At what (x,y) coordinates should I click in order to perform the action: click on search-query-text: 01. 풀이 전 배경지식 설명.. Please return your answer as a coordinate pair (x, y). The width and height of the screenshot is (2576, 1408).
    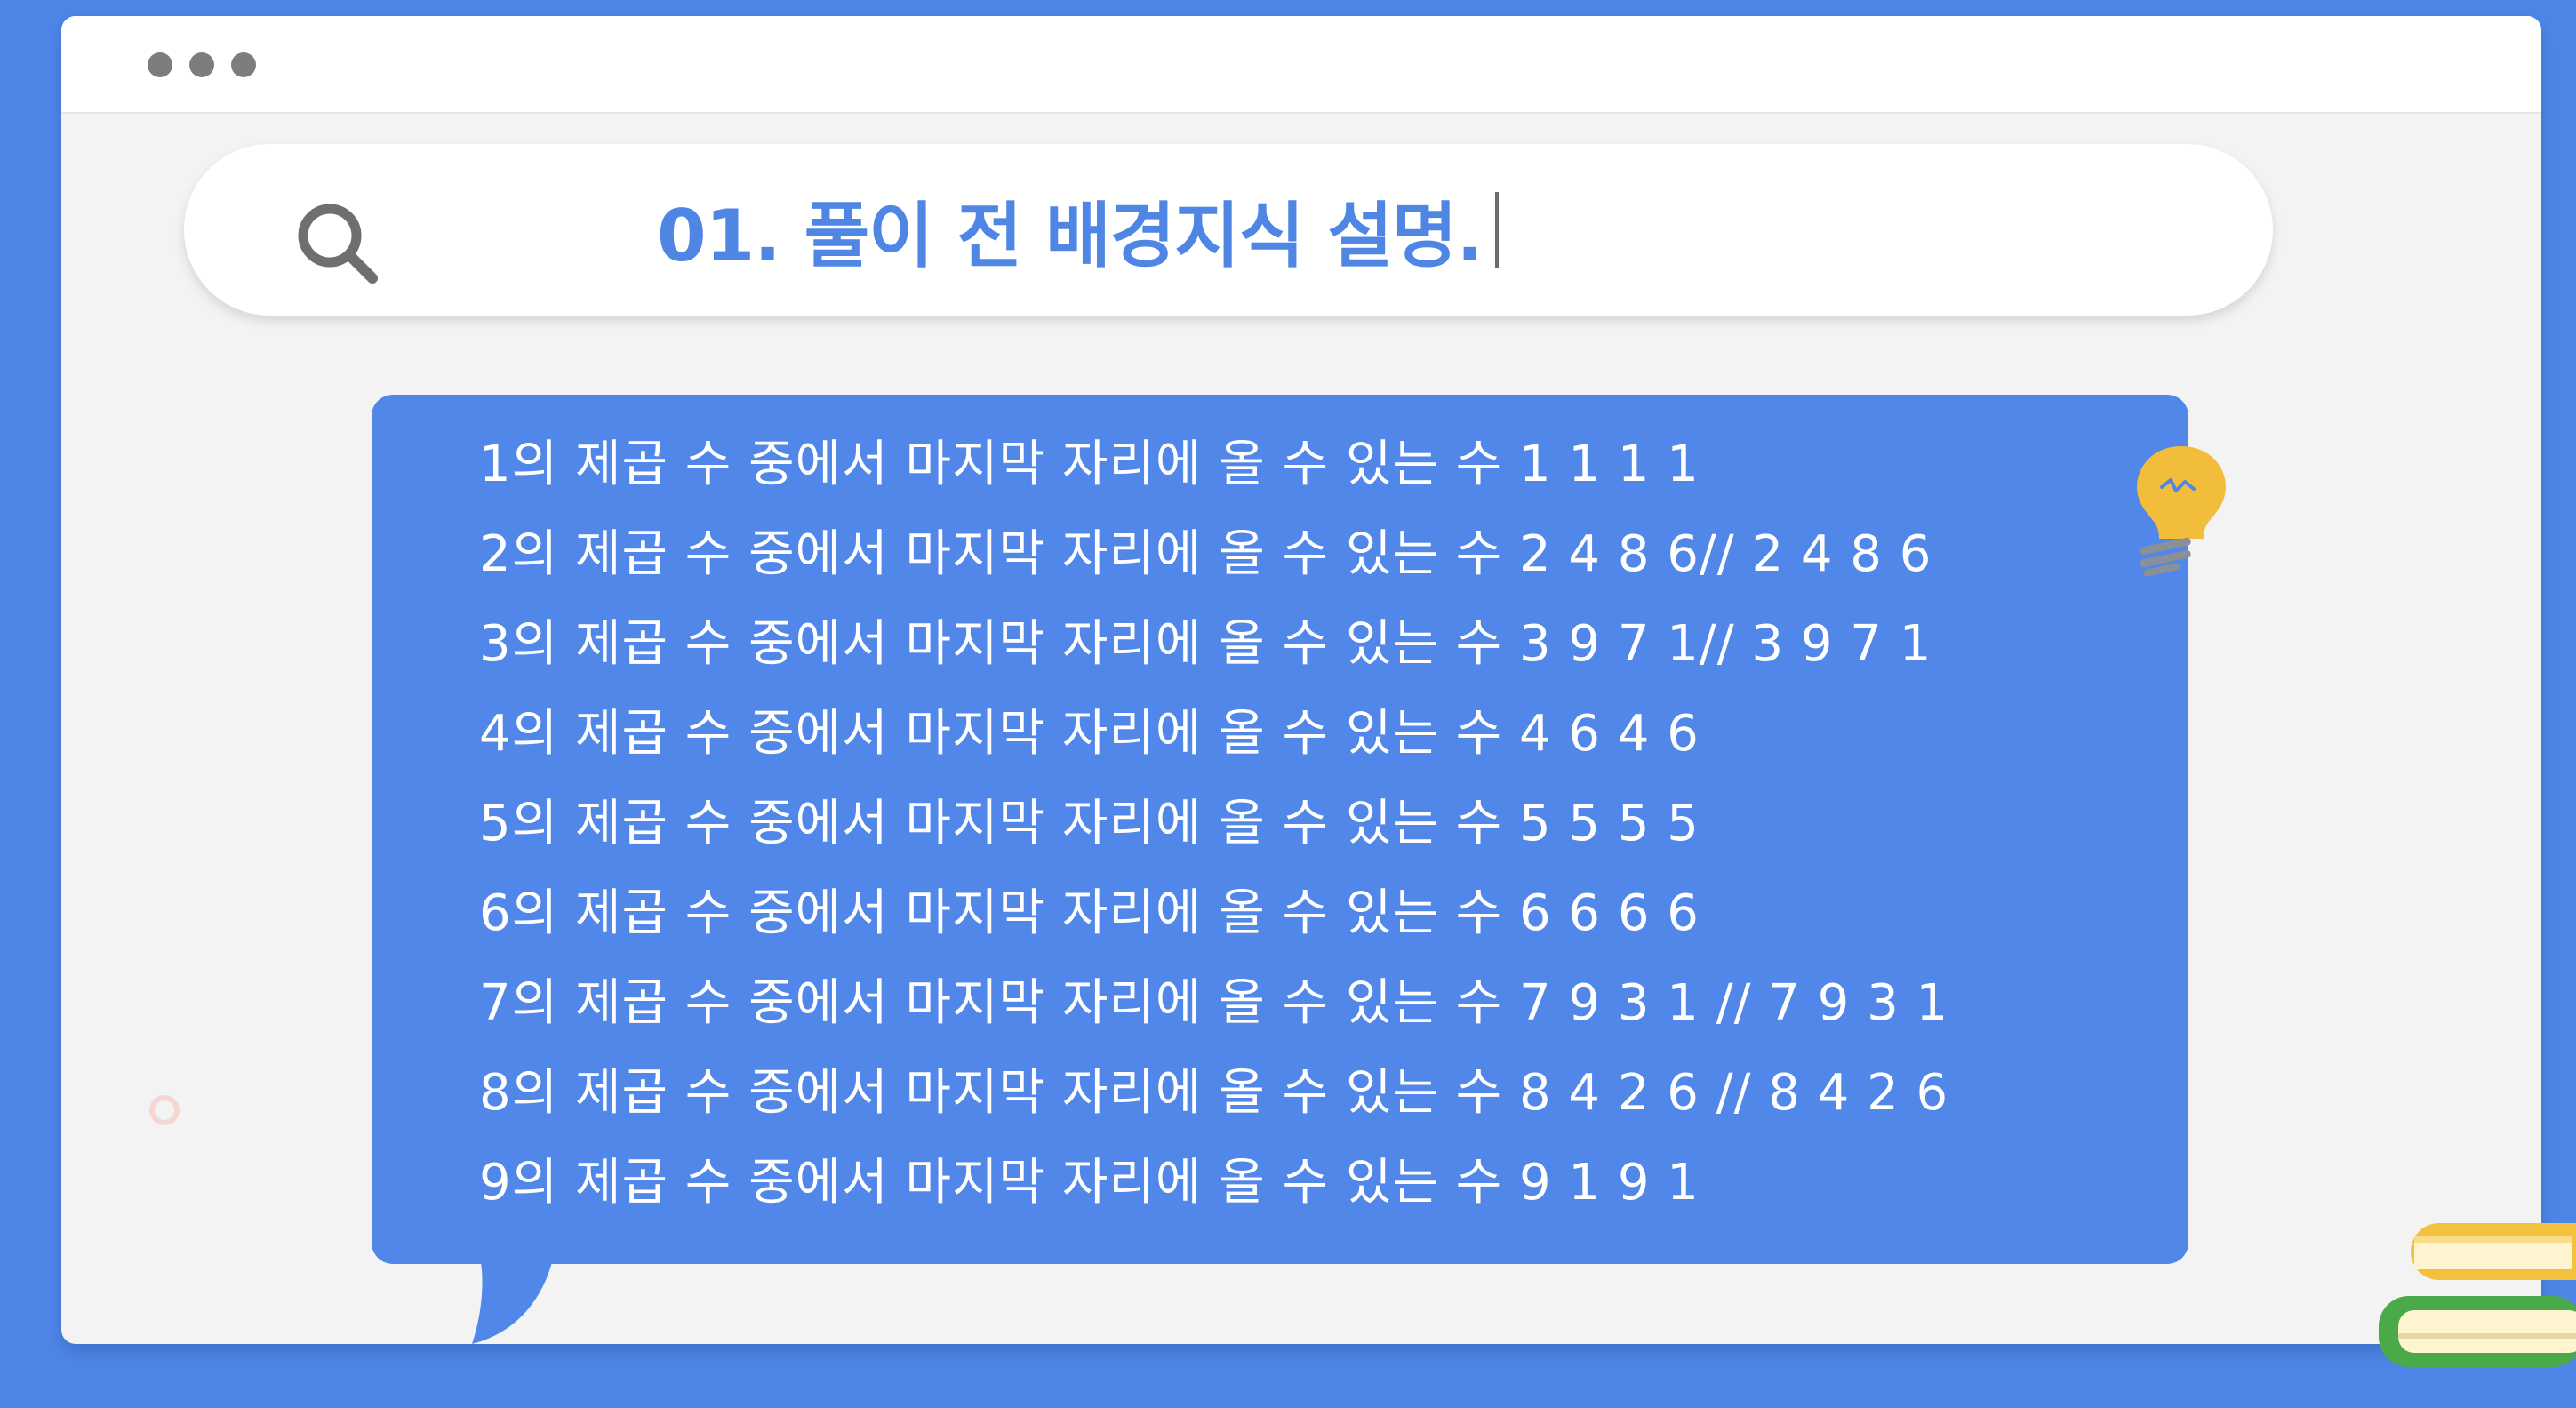
    Looking at the image, I should click on (1070, 235).